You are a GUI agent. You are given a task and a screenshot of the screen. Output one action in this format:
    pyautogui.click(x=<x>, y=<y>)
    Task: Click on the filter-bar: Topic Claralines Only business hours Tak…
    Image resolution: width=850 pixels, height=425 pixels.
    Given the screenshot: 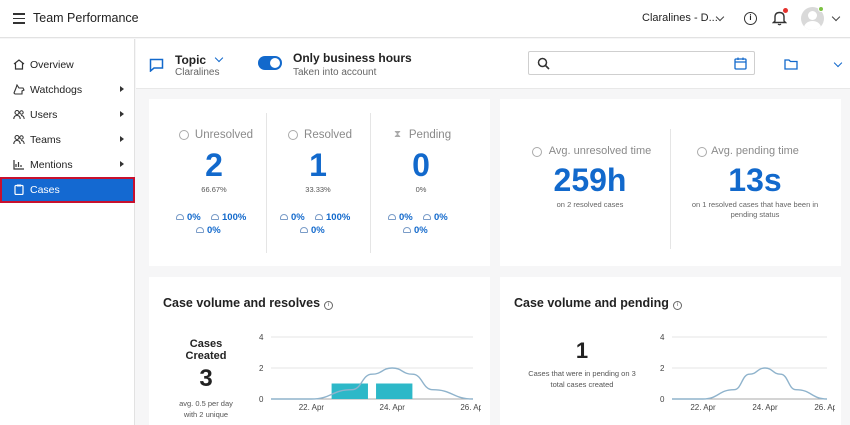 What is the action you would take?
    pyautogui.click(x=493, y=64)
    